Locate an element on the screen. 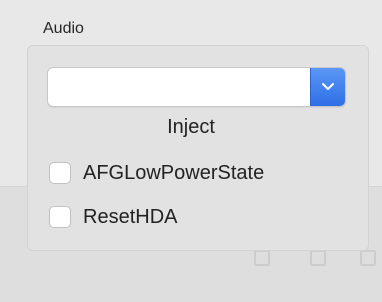 This screenshot has height=302, width=382. afglowpowerstate-label: AFGLowPowerState is located at coordinates (173, 173).